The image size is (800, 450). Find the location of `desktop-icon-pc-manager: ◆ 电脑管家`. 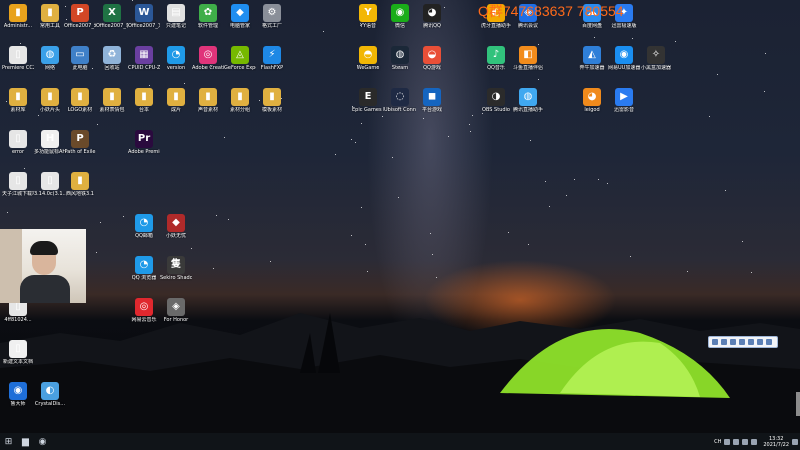

desktop-icon-pc-manager: ◆ 电脑管家 is located at coordinates (240, 16).